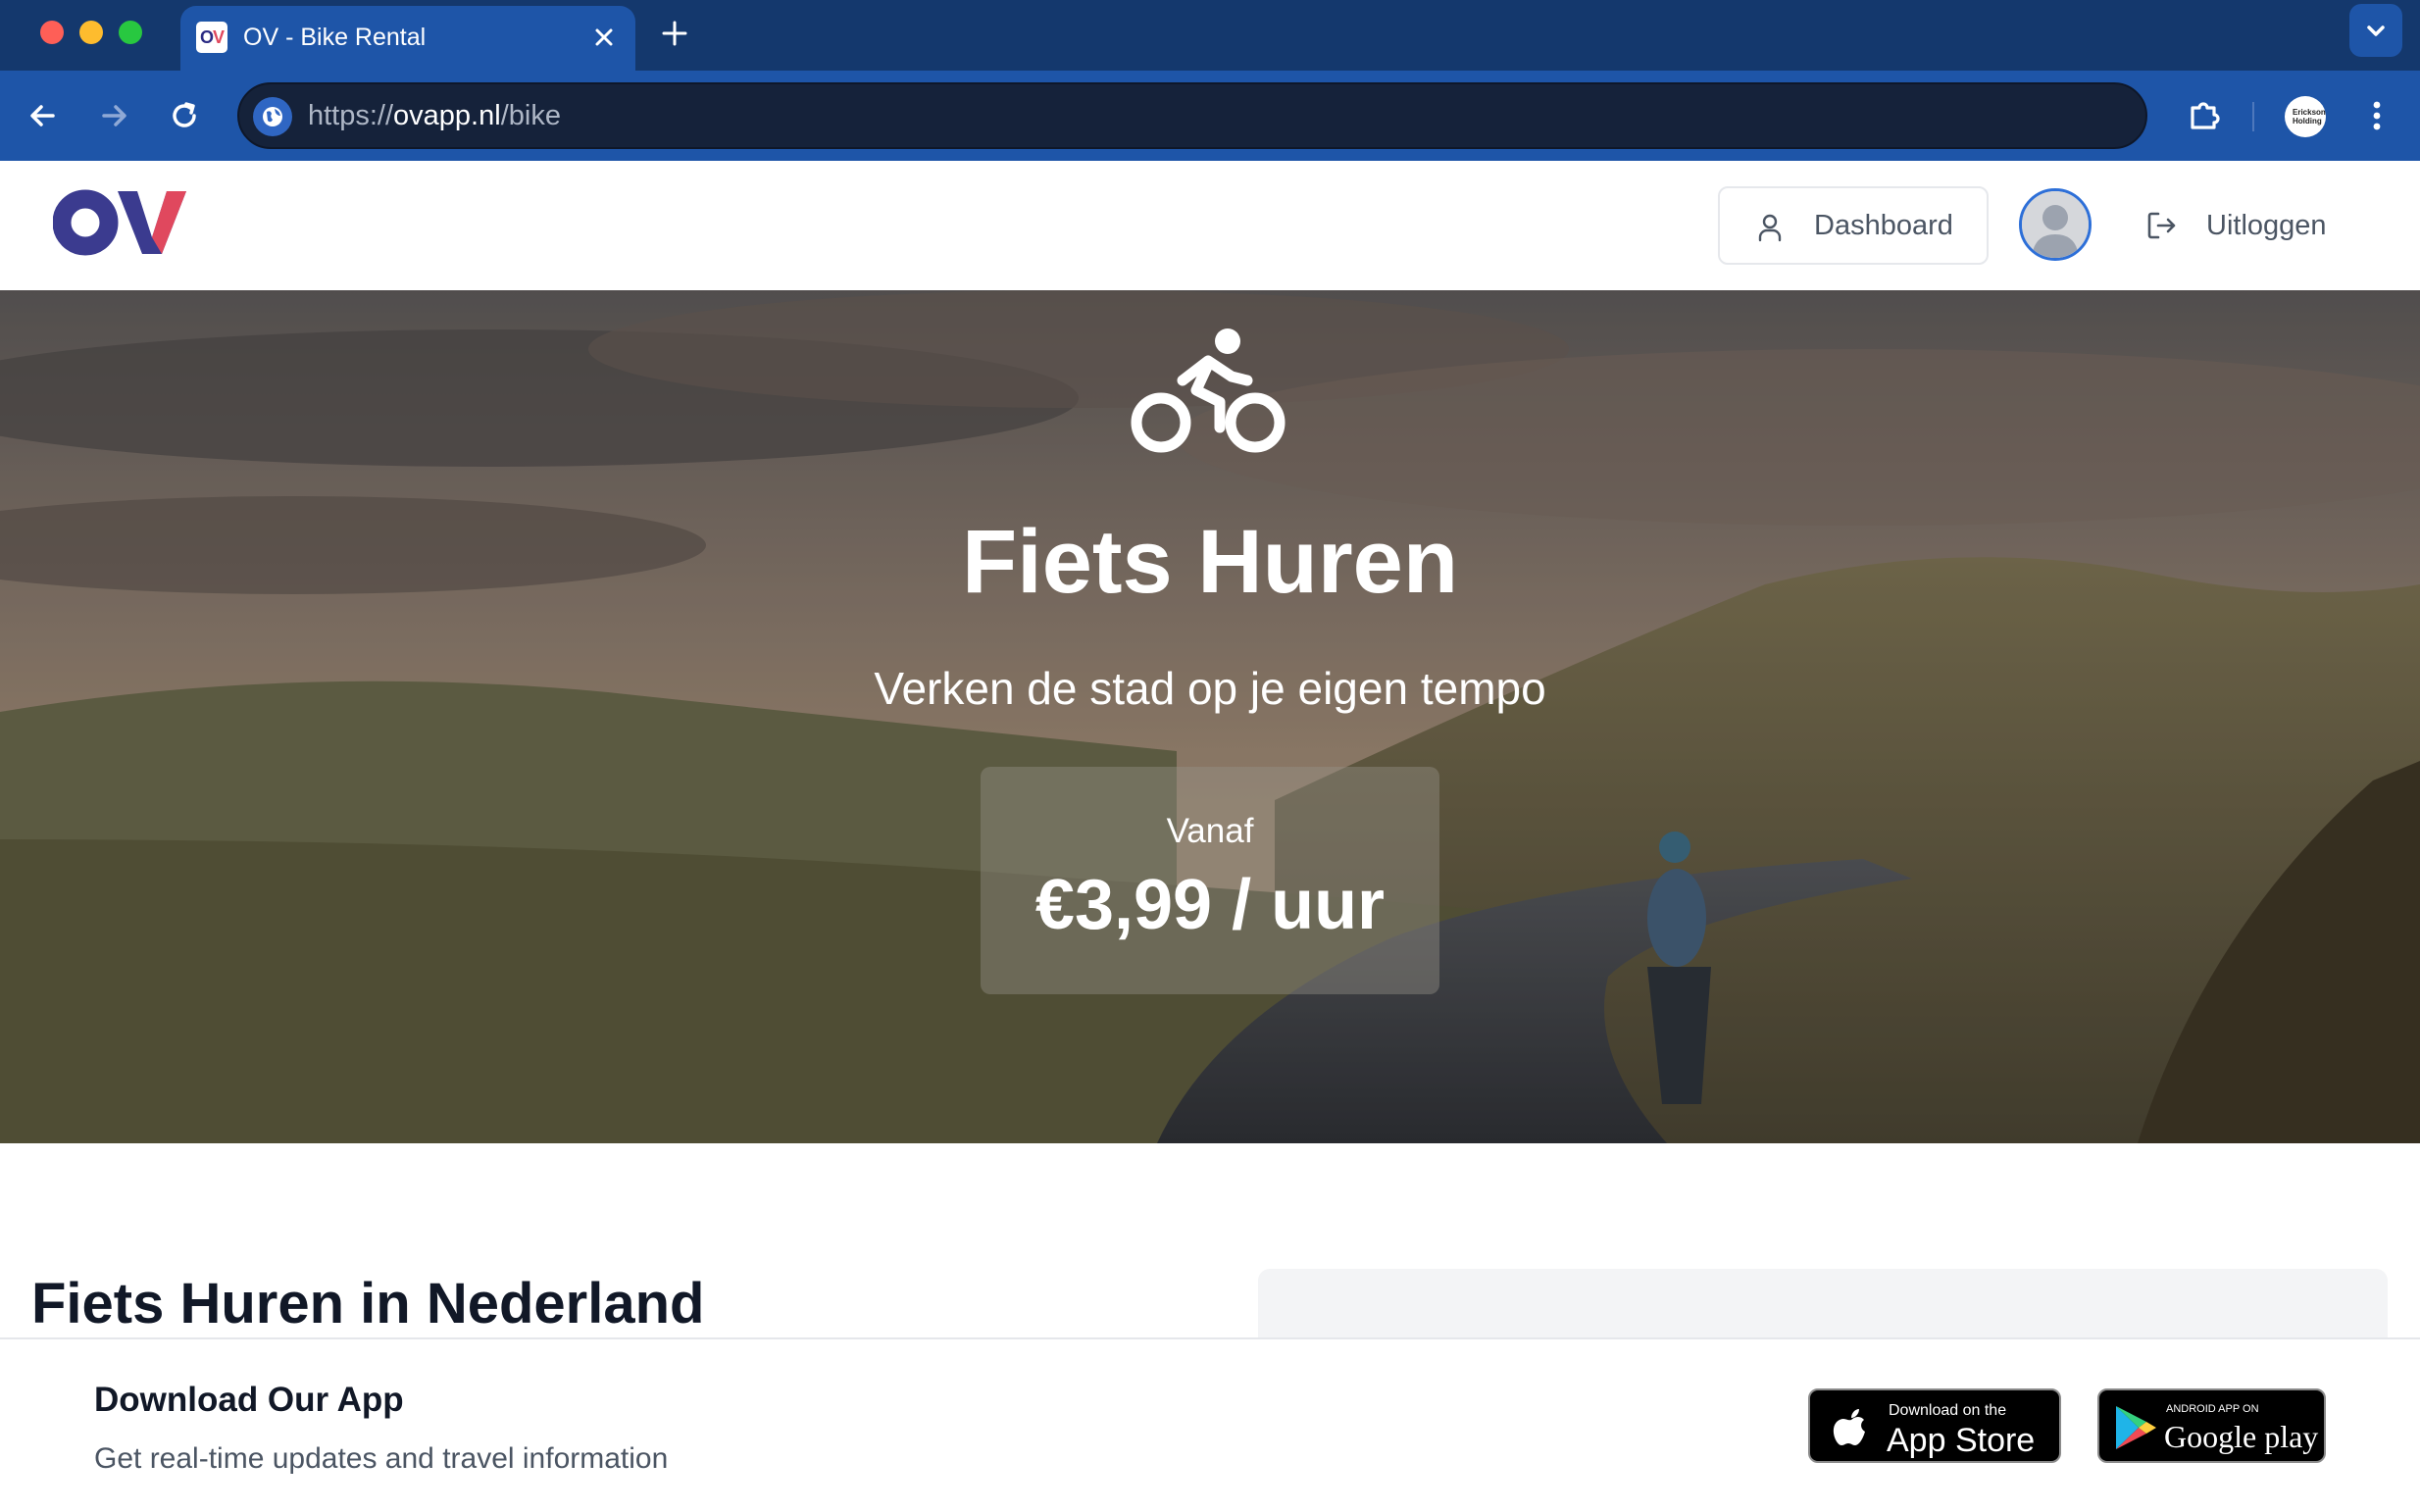  What do you see at coordinates (272, 116) in the screenshot?
I see `site-info-globe-icon` at bounding box center [272, 116].